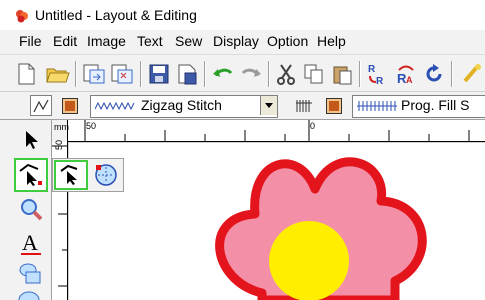  What do you see at coordinates (342, 74) in the screenshot?
I see `paste-icon` at bounding box center [342, 74].